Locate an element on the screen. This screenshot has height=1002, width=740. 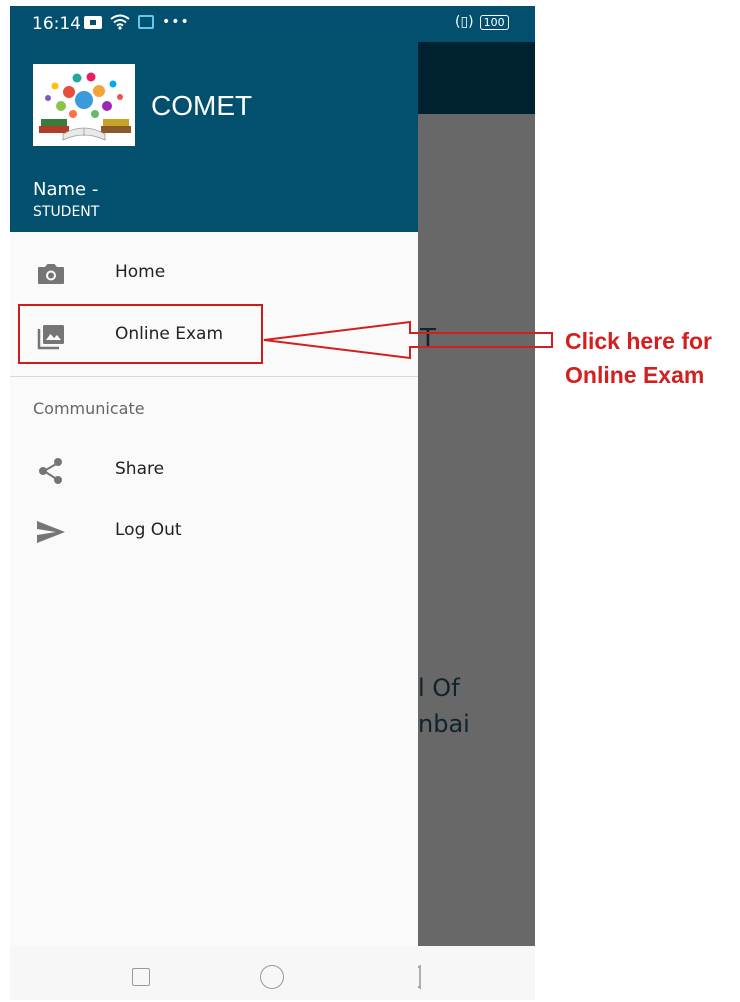
battery-icon: 100 is located at coordinates (494, 22).